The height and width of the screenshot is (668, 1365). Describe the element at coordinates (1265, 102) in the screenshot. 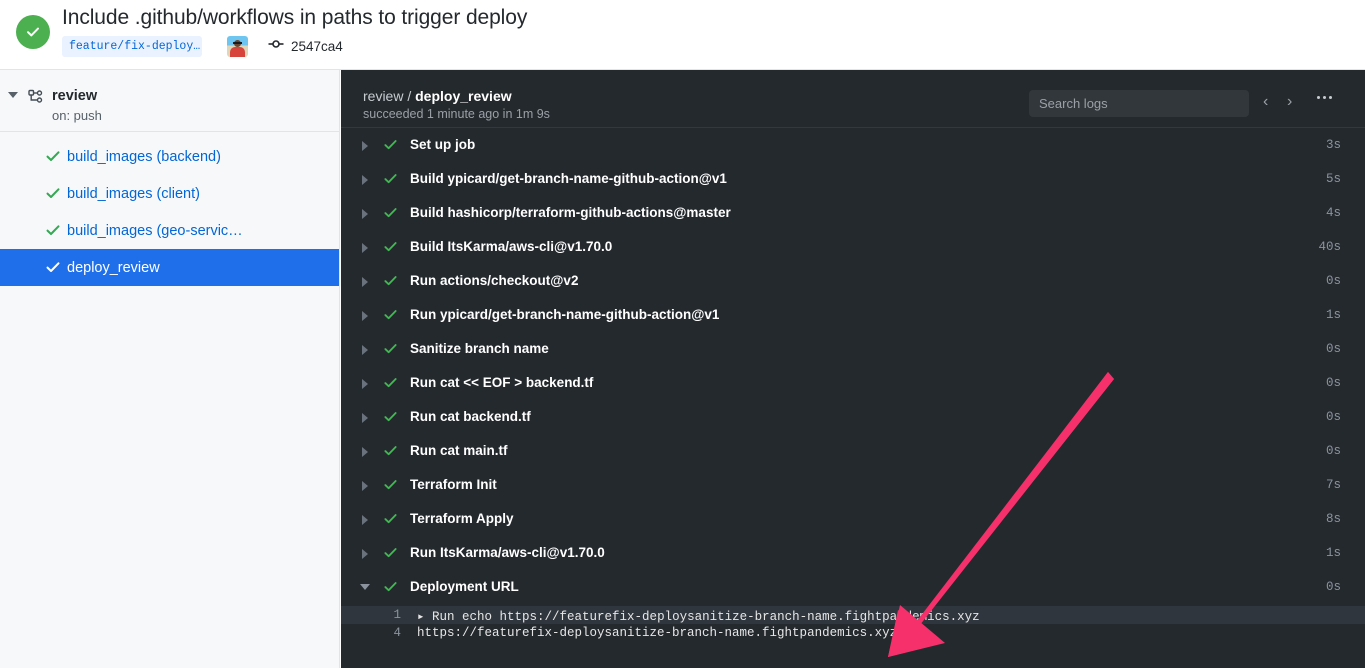

I see `search-prev-button: ‹` at that location.